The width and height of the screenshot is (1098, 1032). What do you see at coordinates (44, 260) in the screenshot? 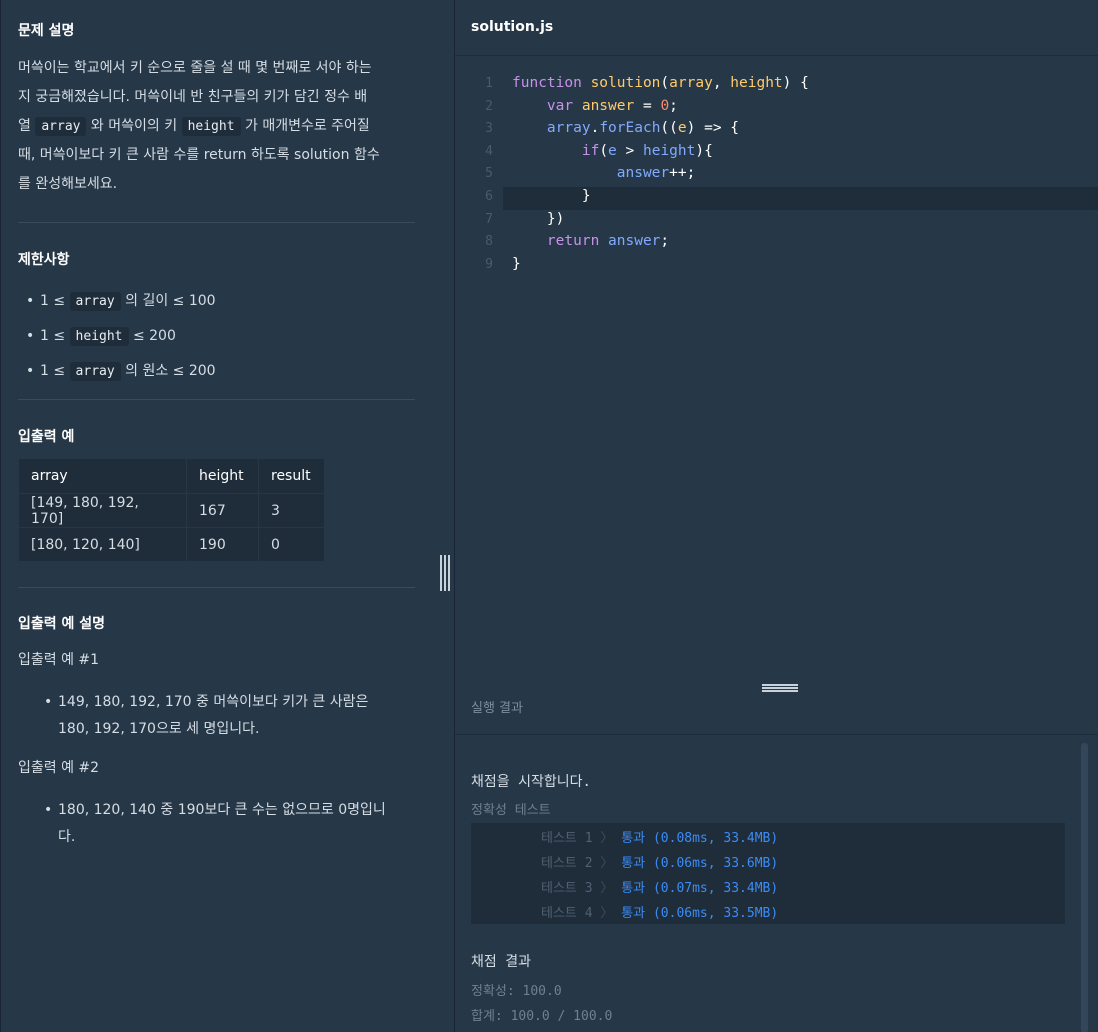
I see `constraints-title: 제한사항` at bounding box center [44, 260].